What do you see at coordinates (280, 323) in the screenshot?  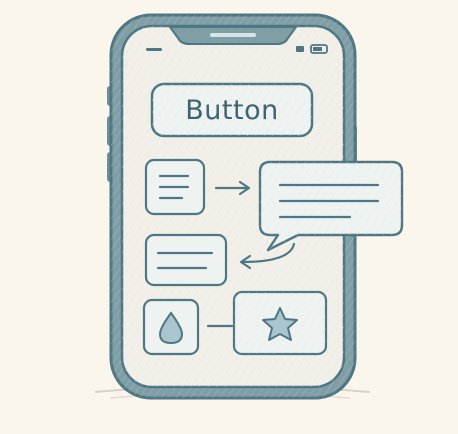 I see `star-card` at bounding box center [280, 323].